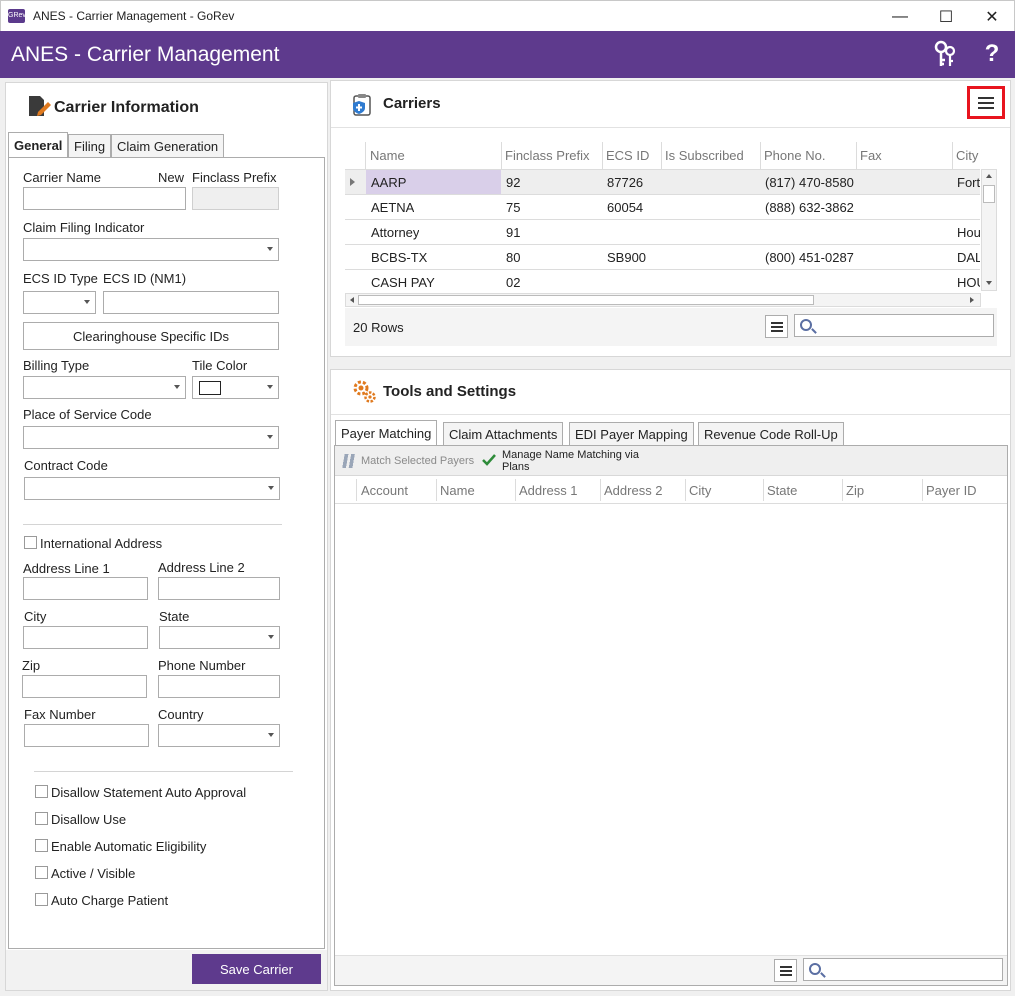 This screenshot has height=996, width=1015. Describe the element at coordinates (806, 325) in the screenshot. I see `search-icon` at that location.